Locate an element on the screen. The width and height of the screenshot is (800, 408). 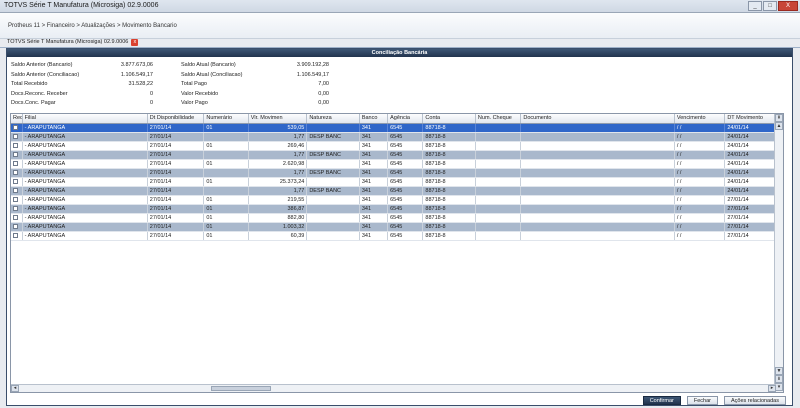
vertical-scrollbar: ⇞ ▲ ▼ ⇟ ▾ is located at coordinates (778, 253).